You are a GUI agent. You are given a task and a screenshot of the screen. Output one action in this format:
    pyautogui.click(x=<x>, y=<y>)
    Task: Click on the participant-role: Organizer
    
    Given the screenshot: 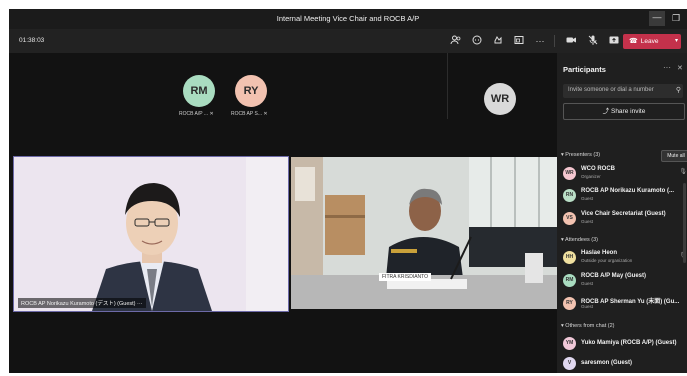 What is the action you would take?
    pyautogui.click(x=591, y=176)
    